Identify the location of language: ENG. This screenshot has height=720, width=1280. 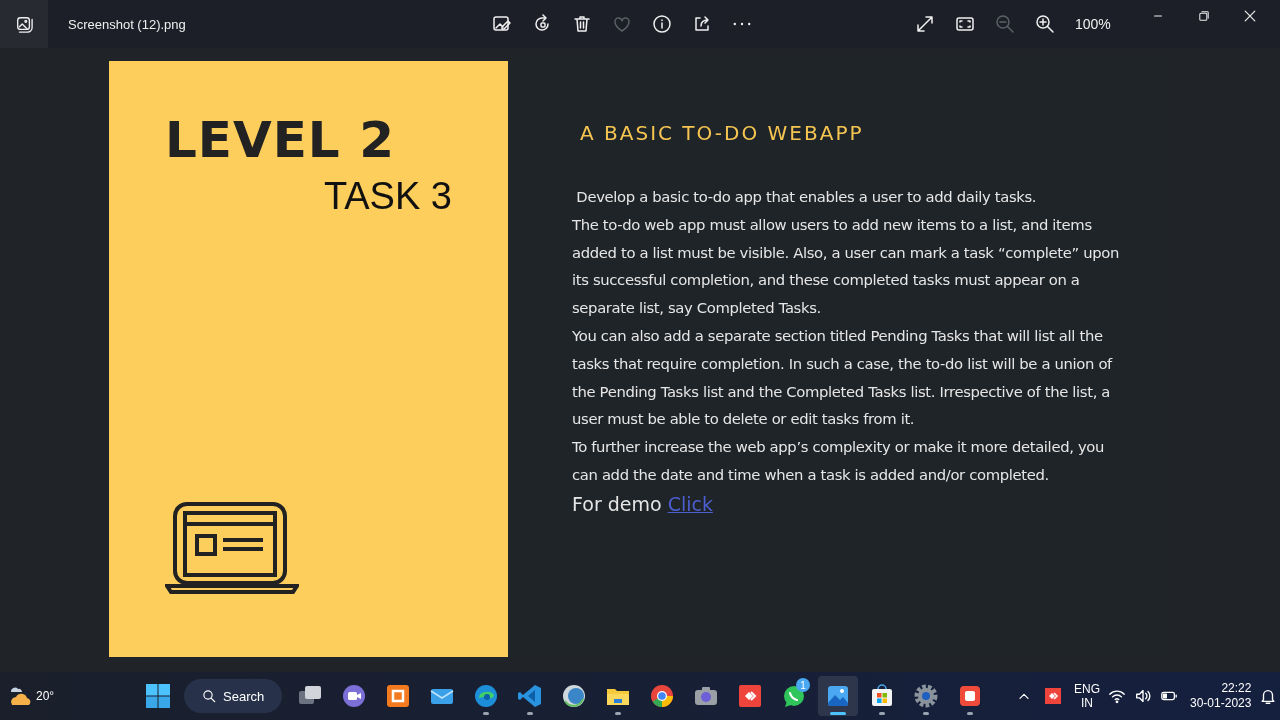
(1087, 689).